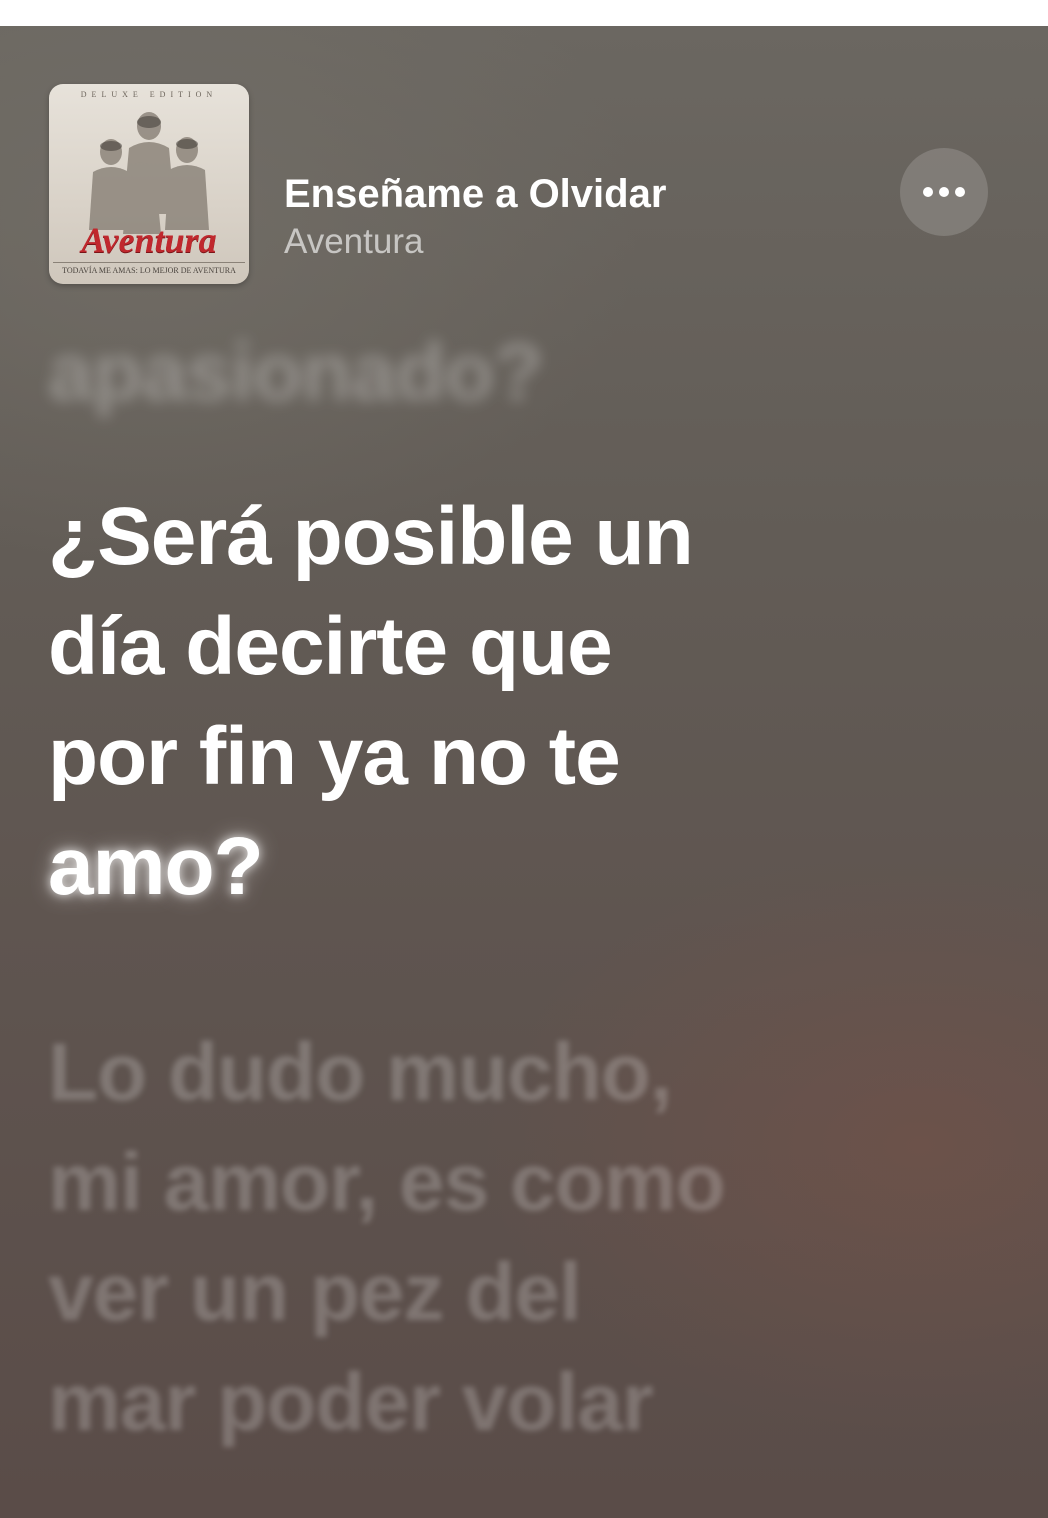 Image resolution: width=1048 pixels, height=1518 pixels. What do you see at coordinates (475, 194) in the screenshot?
I see `song-title: Enseñame a Olvidar` at bounding box center [475, 194].